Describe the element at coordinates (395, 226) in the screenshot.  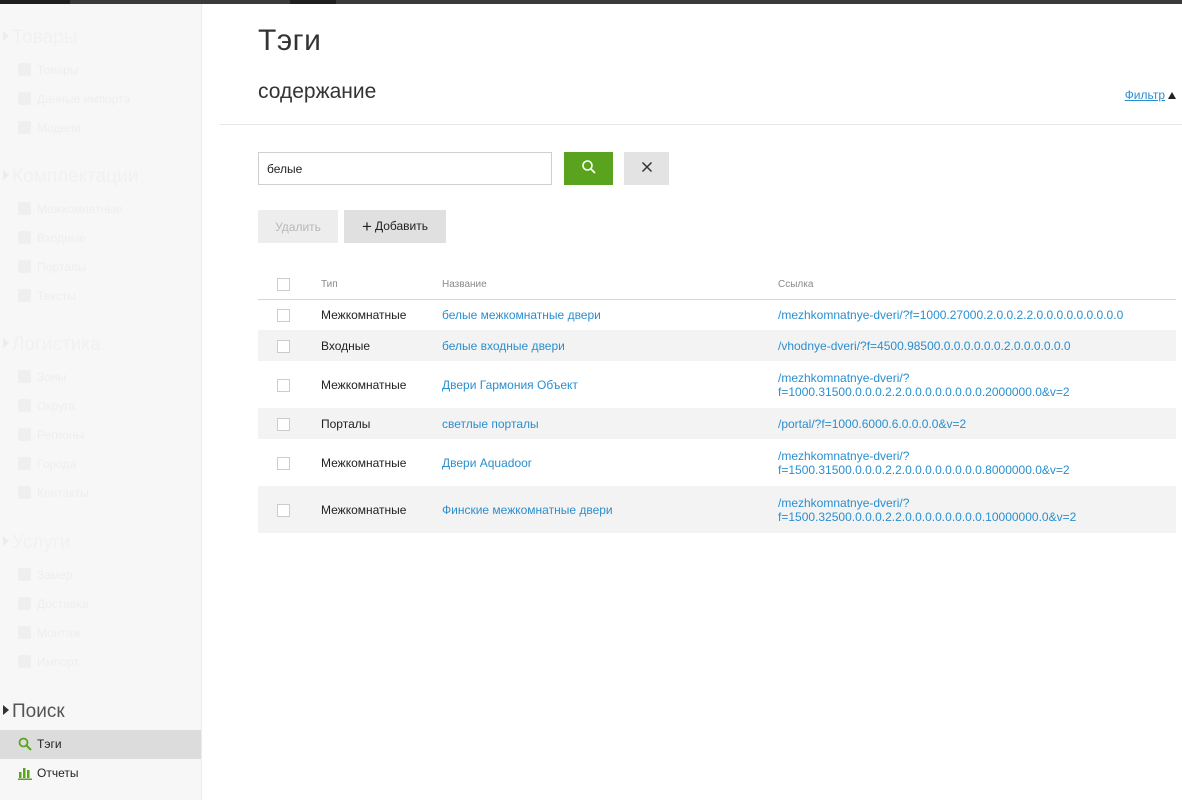
I see `add-button: + Добавить` at that location.